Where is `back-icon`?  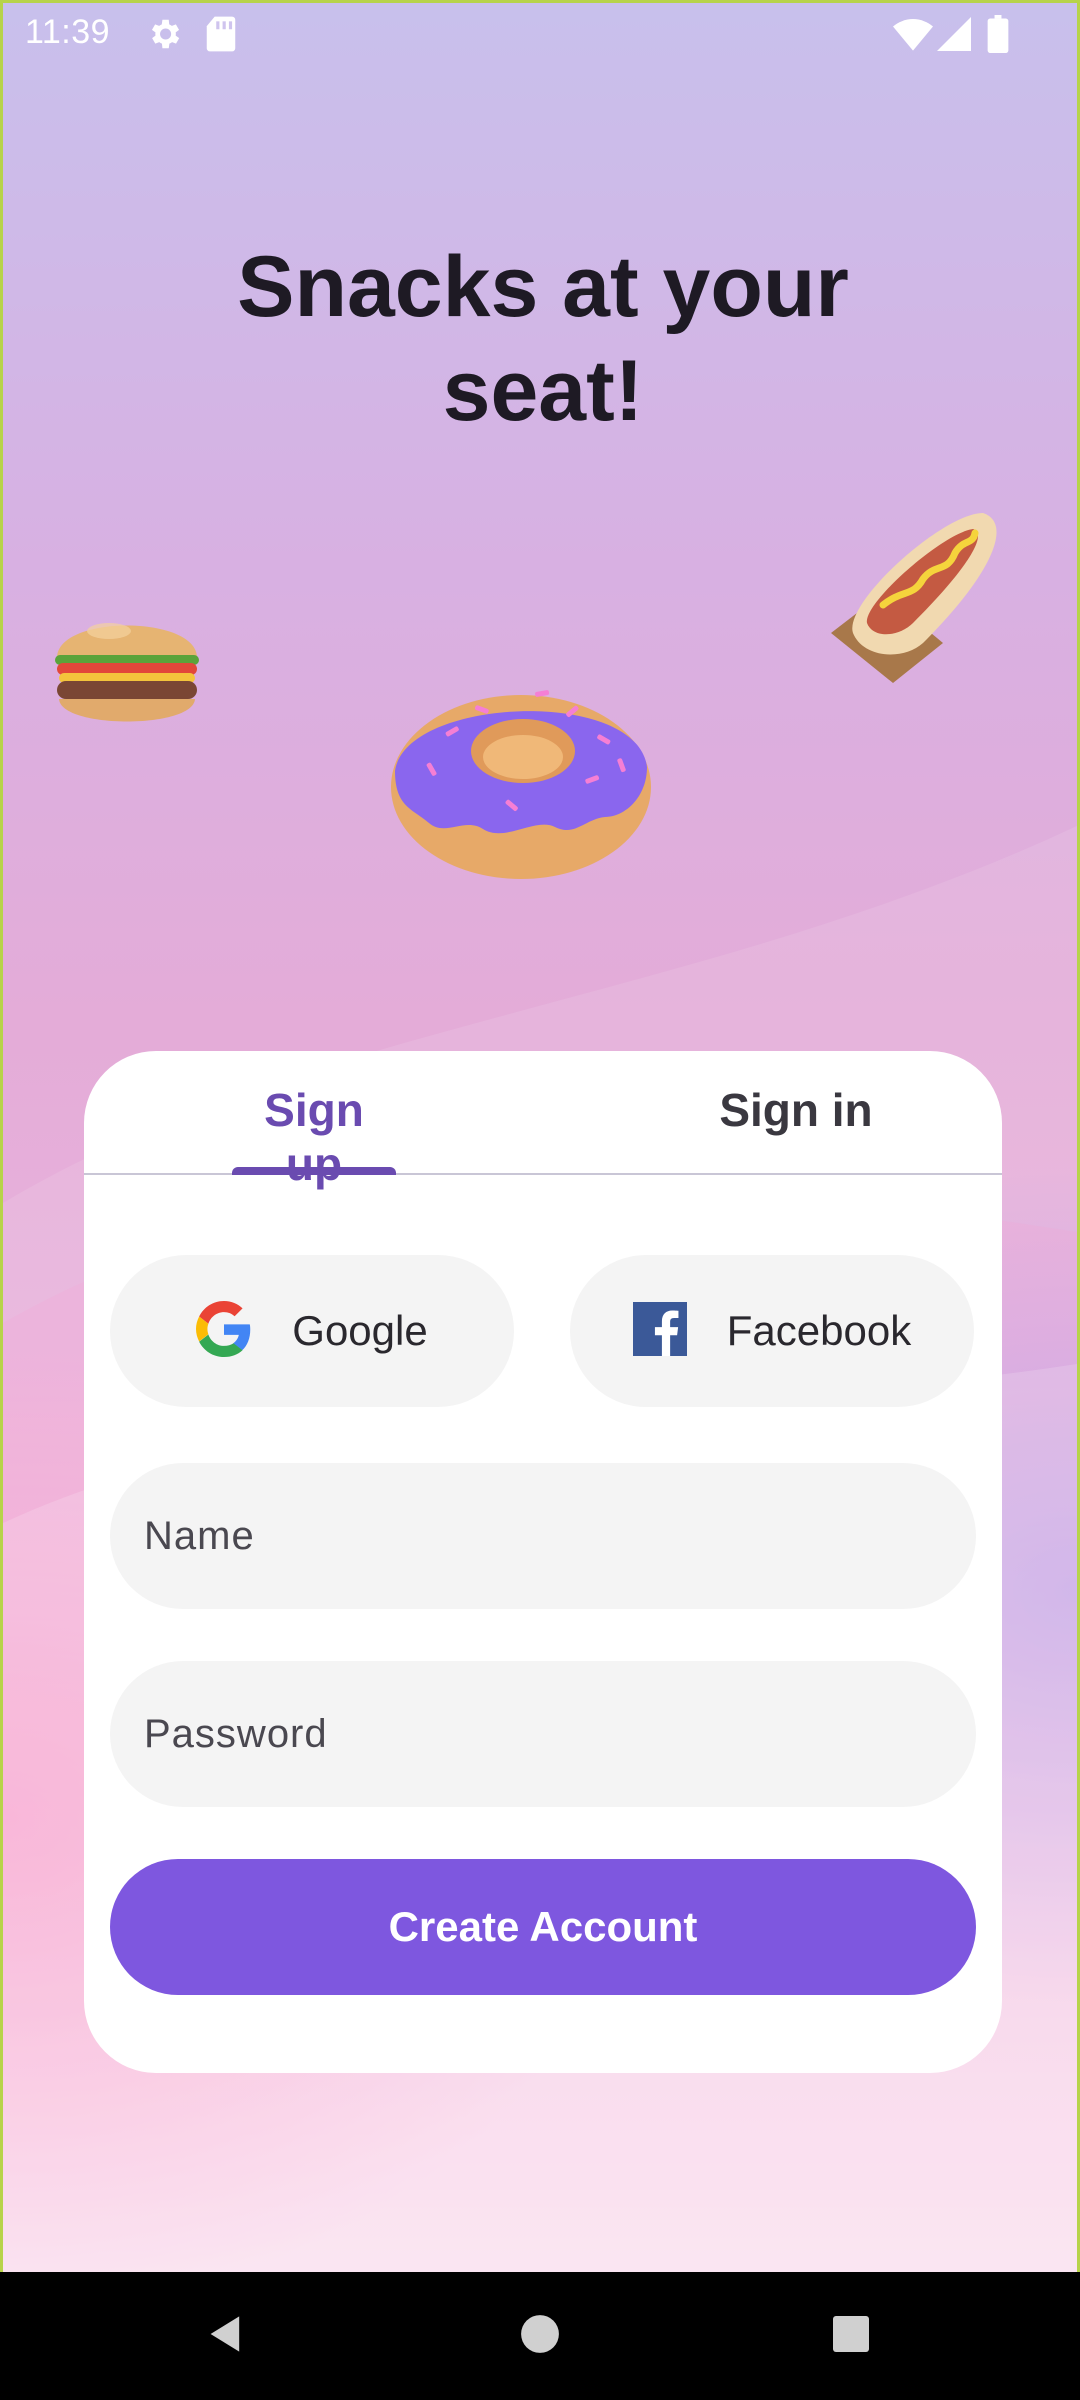 back-icon is located at coordinates (226, 2336).